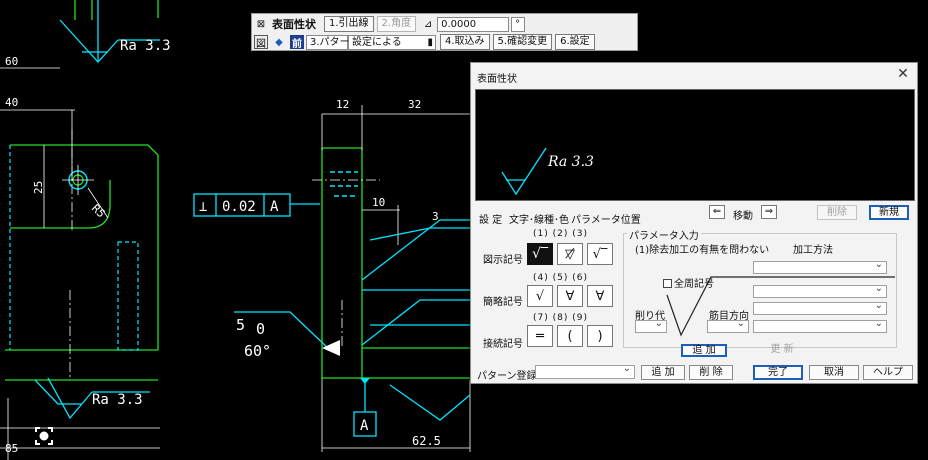  What do you see at coordinates (365, 381) in the screenshot?
I see `datum-triangle` at bounding box center [365, 381].